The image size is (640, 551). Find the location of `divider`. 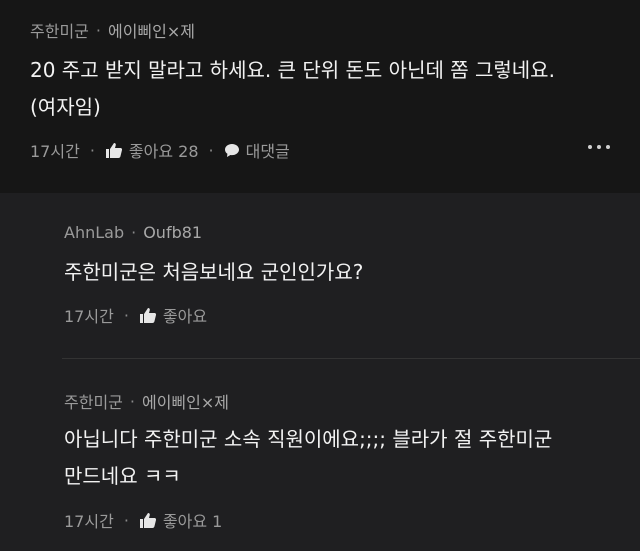

divider is located at coordinates (351, 358).